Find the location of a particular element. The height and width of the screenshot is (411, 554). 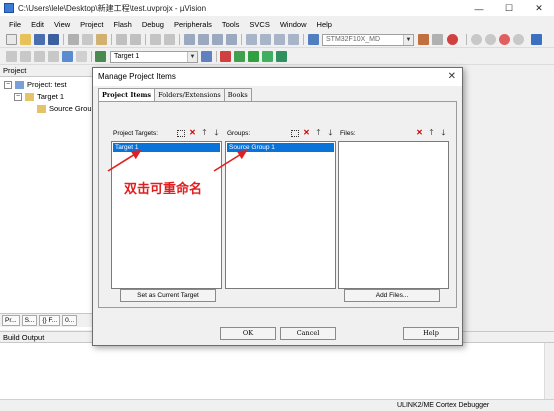

menu-svcs: SVCS is located at coordinates (259, 24).